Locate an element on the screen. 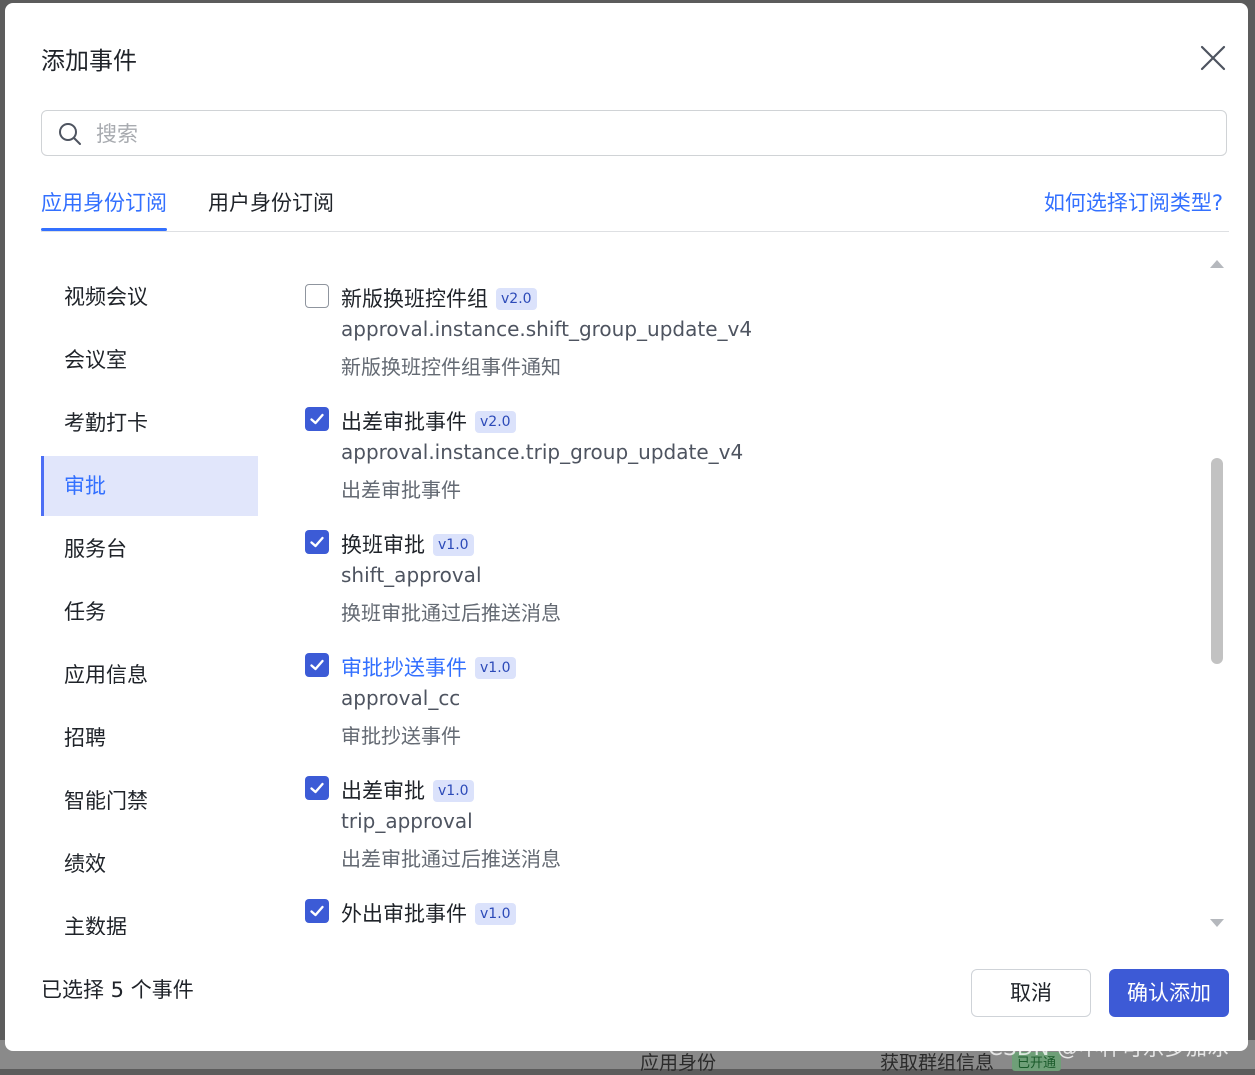 This screenshot has height=1075, width=1255. sidebar-item-master-data: 主数据 is located at coordinates (149, 916).